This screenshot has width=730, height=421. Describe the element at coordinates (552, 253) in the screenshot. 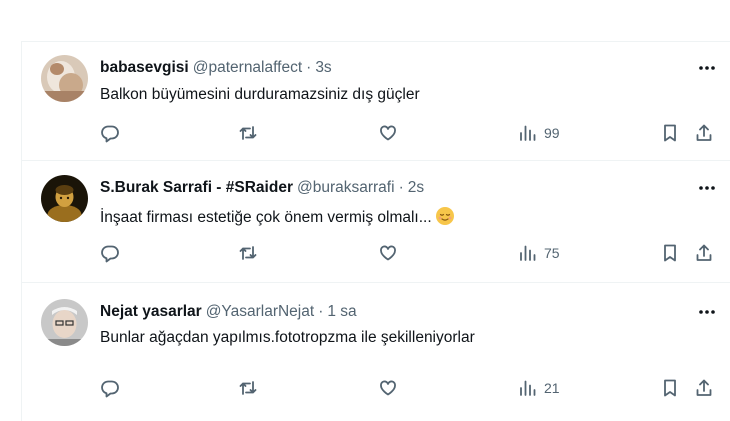

I see `views-count: 75` at that location.